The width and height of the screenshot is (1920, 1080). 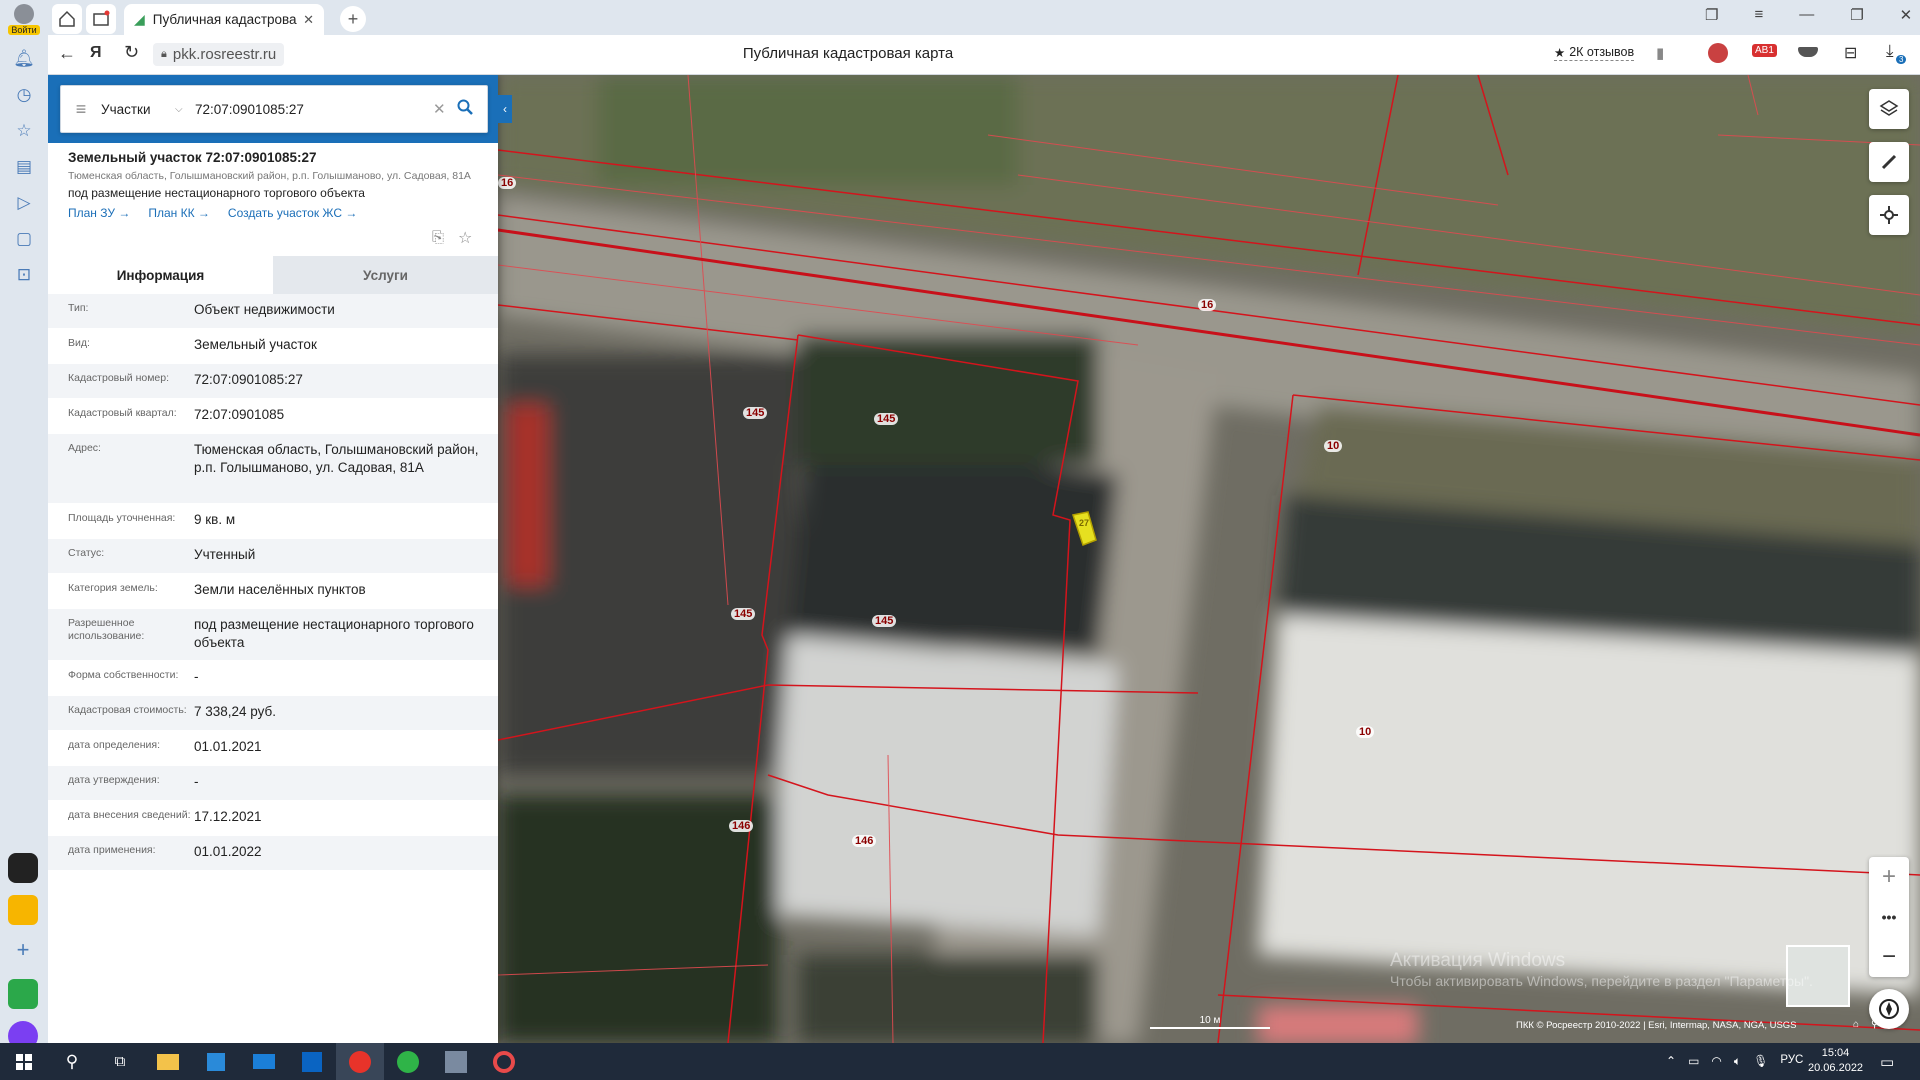 I want to click on microphone-icon: 🎙︎, so click(x=1760, y=1061).